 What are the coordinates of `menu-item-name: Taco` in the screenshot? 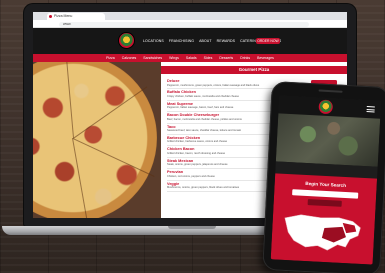 It's located at (171, 126).